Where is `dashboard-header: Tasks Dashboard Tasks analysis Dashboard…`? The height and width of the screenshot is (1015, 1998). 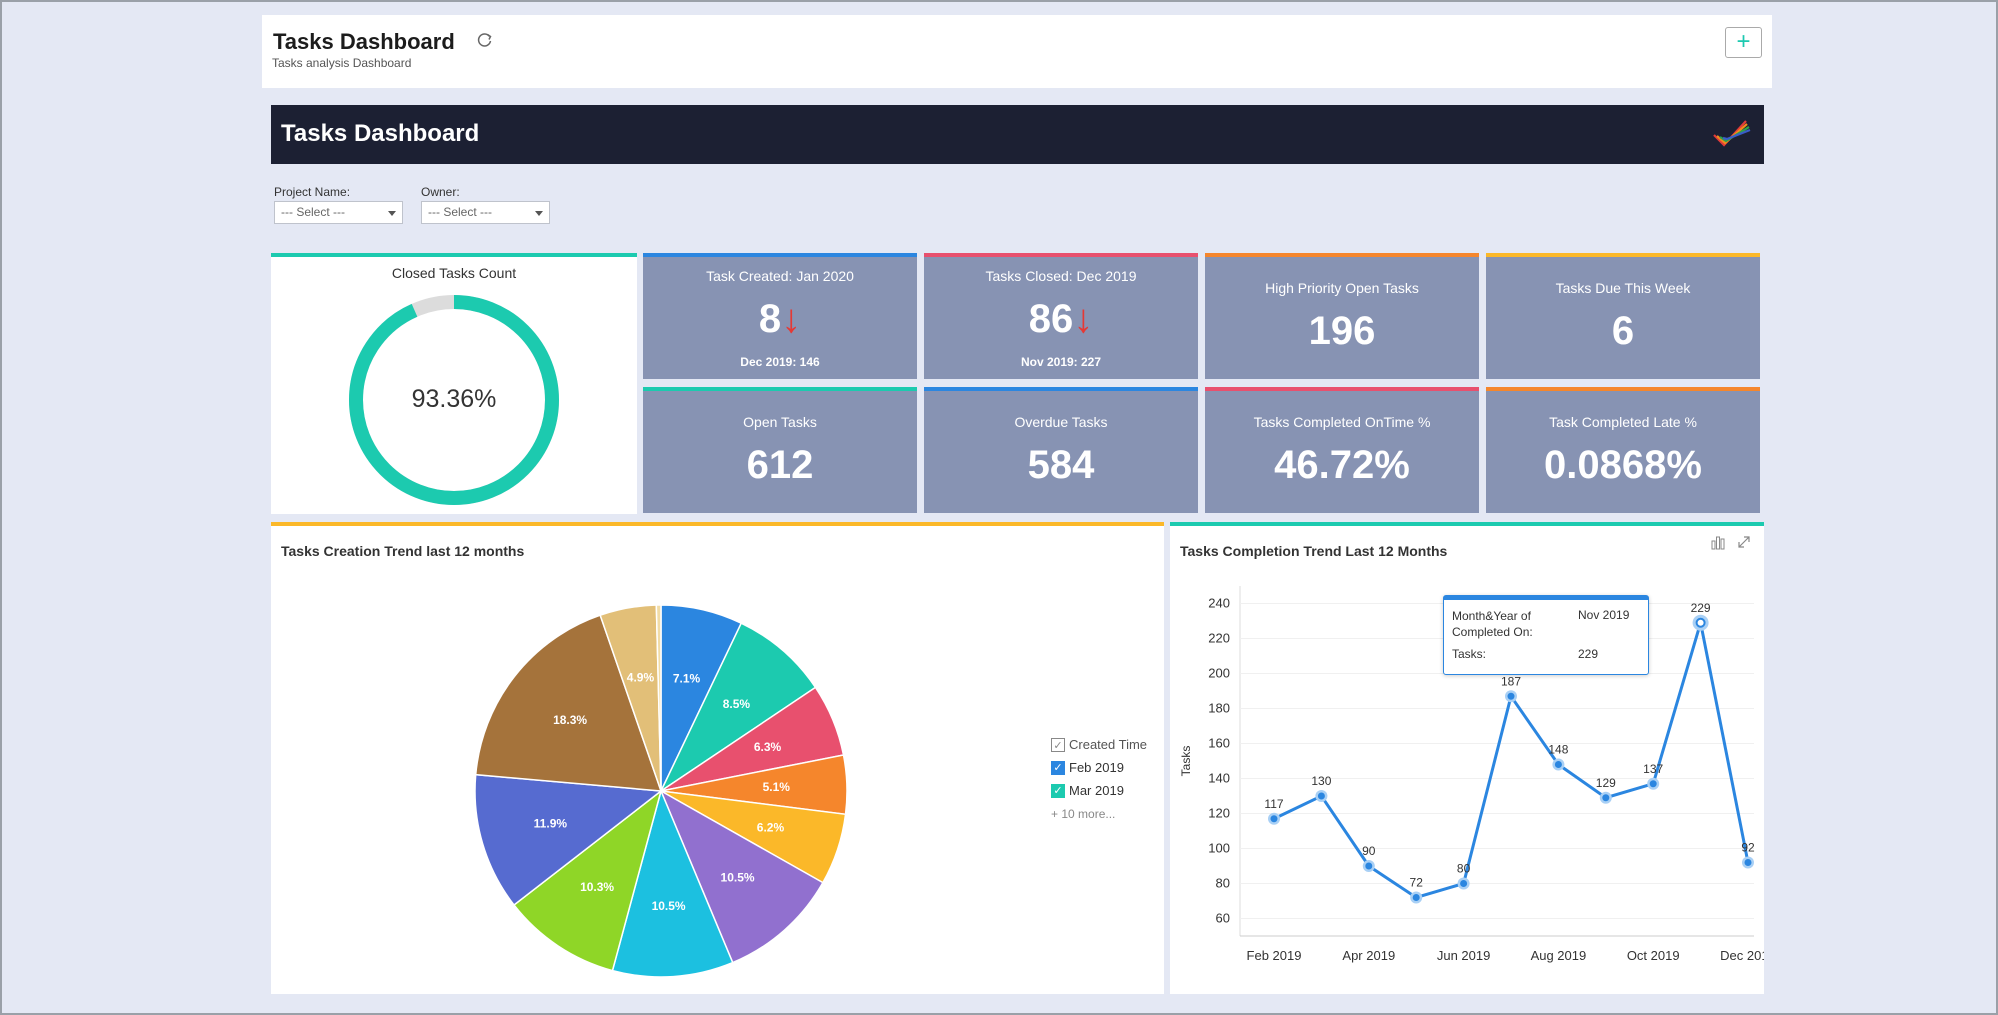
dashboard-header: Tasks Dashboard Tasks analysis Dashboard… is located at coordinates (1017, 51).